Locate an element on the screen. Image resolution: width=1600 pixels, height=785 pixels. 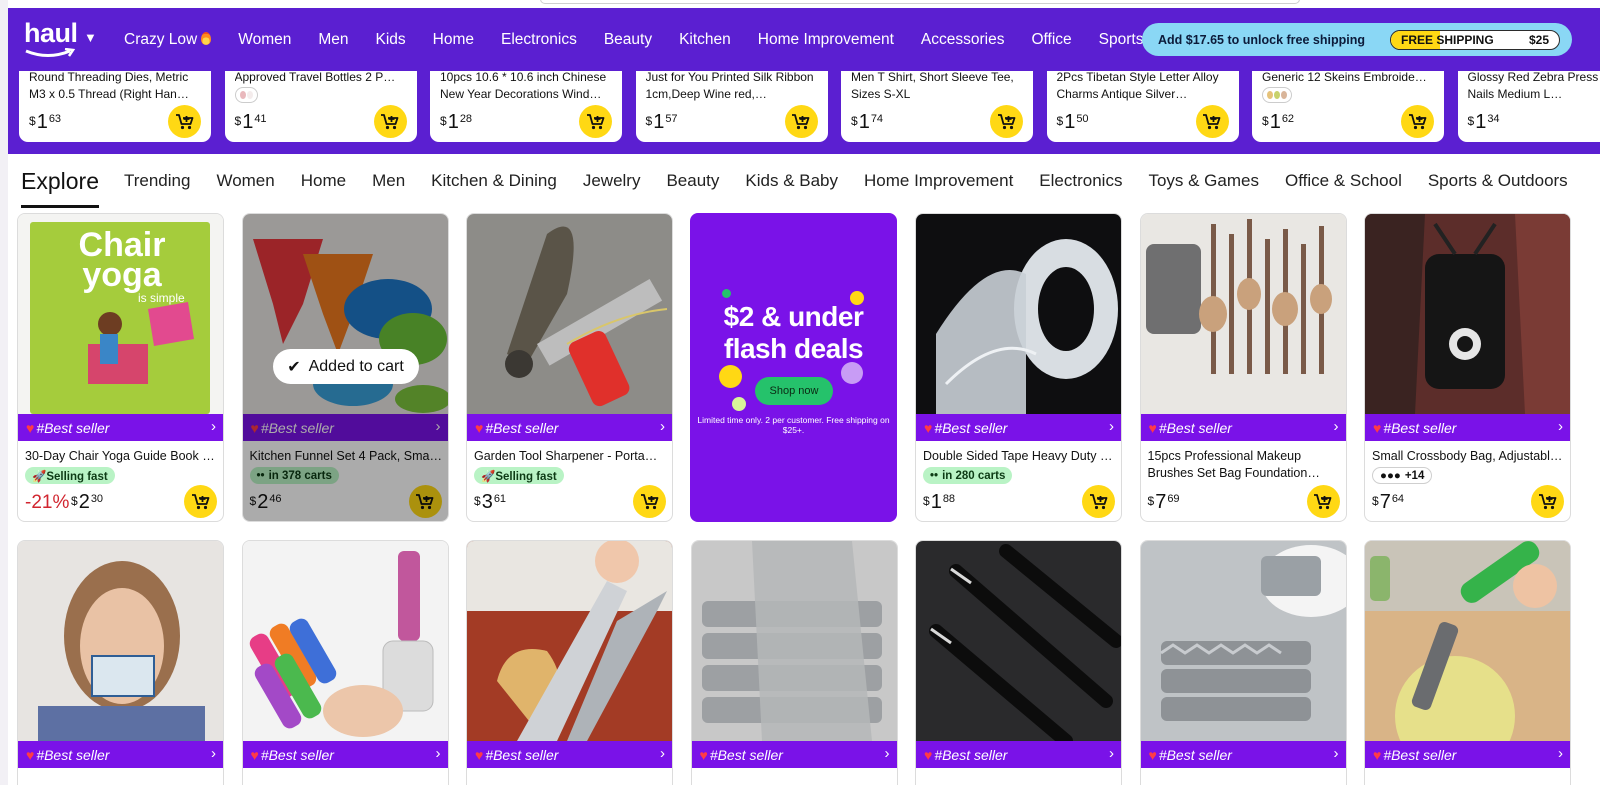
shop-now-button: Shop now is located at coordinates (794, 391).